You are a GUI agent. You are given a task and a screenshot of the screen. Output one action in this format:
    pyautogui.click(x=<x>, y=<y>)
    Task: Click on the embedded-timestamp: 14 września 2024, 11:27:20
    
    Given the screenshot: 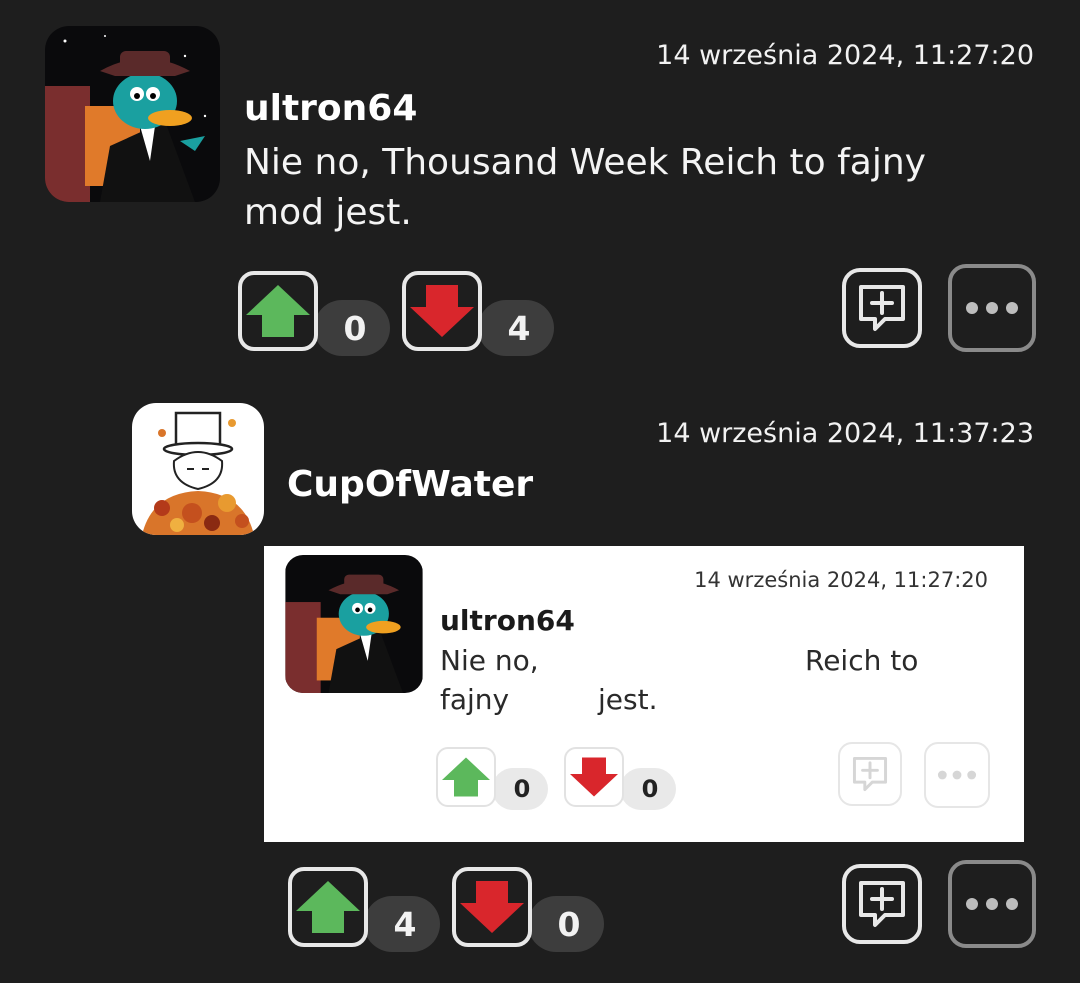 What is the action you would take?
    pyautogui.click(x=841, y=580)
    